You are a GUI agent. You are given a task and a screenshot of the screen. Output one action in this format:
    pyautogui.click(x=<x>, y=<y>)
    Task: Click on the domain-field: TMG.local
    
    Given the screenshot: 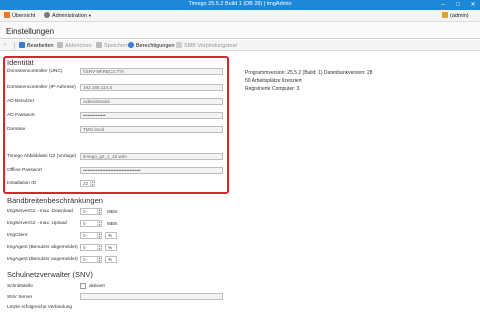 What is the action you would take?
    pyautogui.click(x=151, y=129)
    